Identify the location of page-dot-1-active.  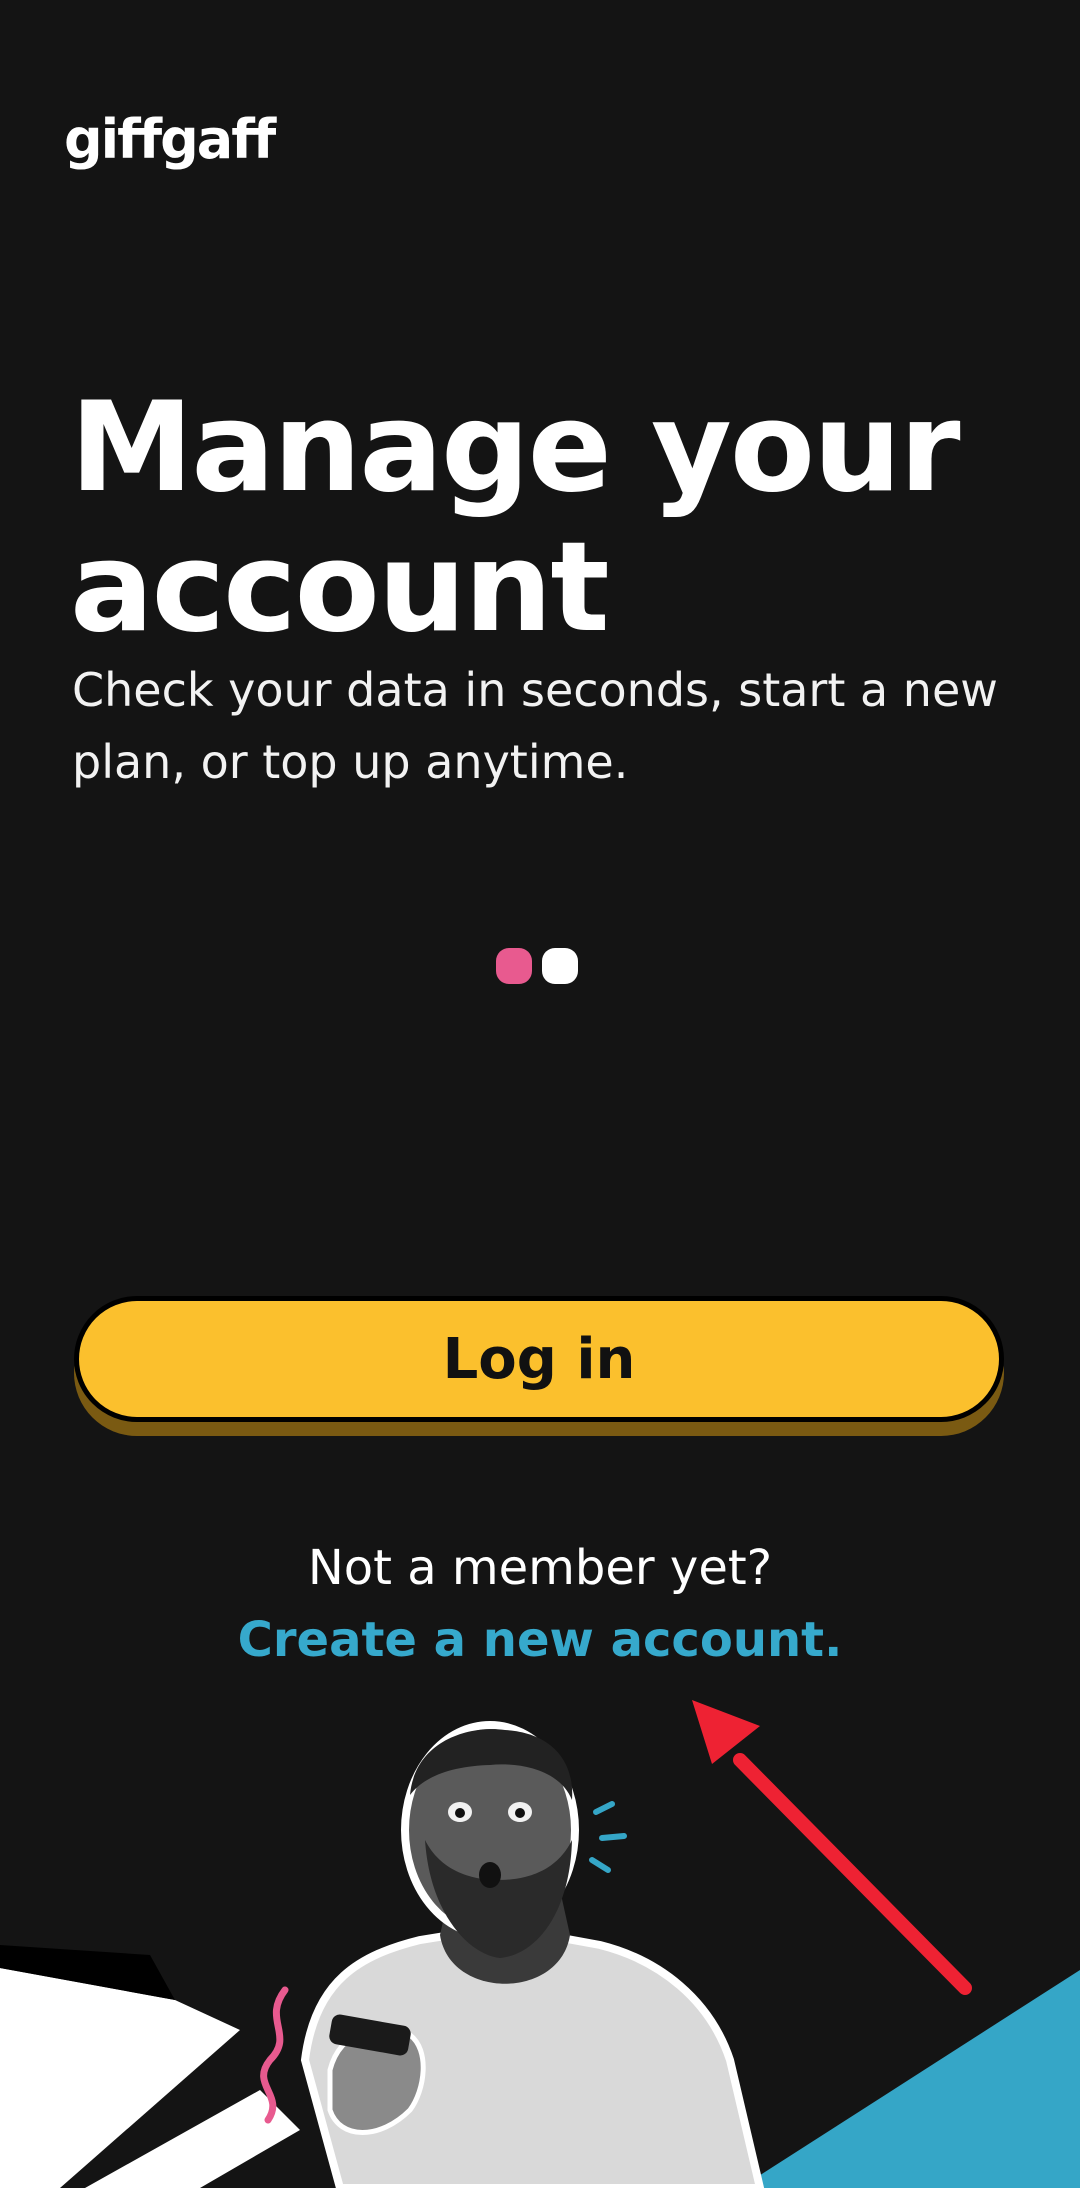
(514, 966).